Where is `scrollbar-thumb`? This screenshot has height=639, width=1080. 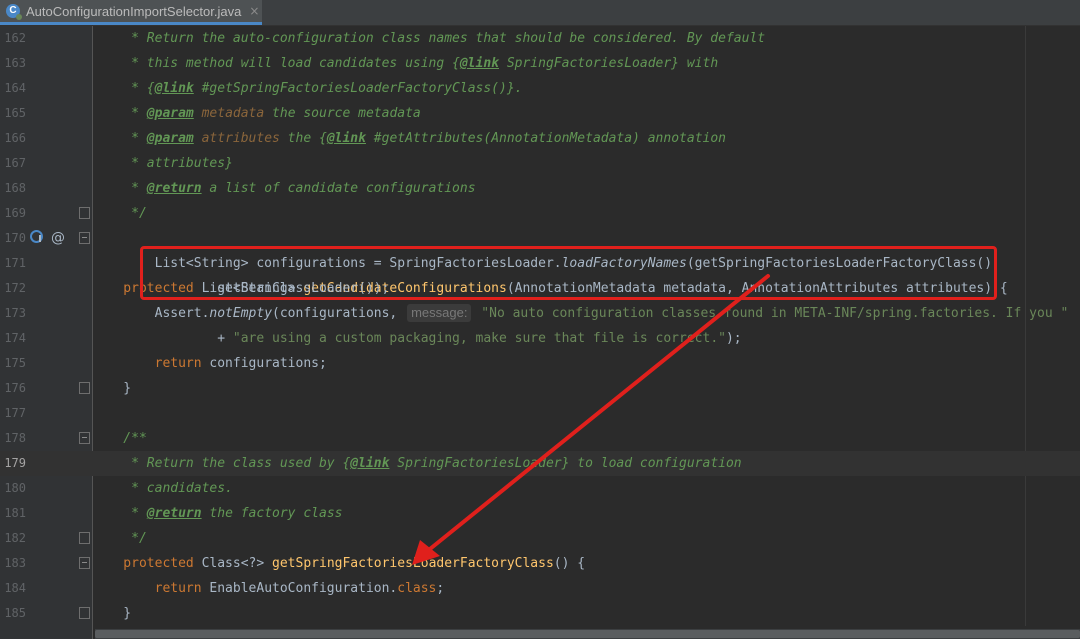 scrollbar-thumb is located at coordinates (587, 634).